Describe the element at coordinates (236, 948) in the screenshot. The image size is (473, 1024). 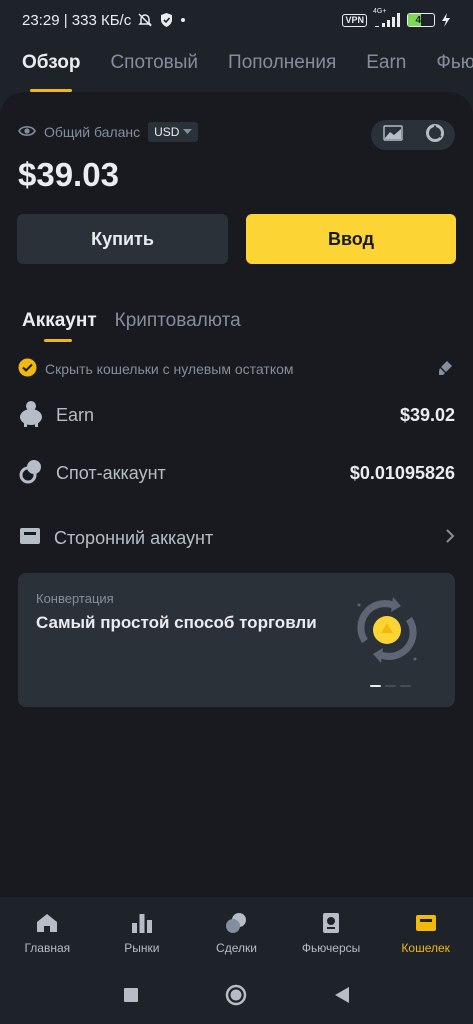
I see `nav-label: Сделки` at that location.